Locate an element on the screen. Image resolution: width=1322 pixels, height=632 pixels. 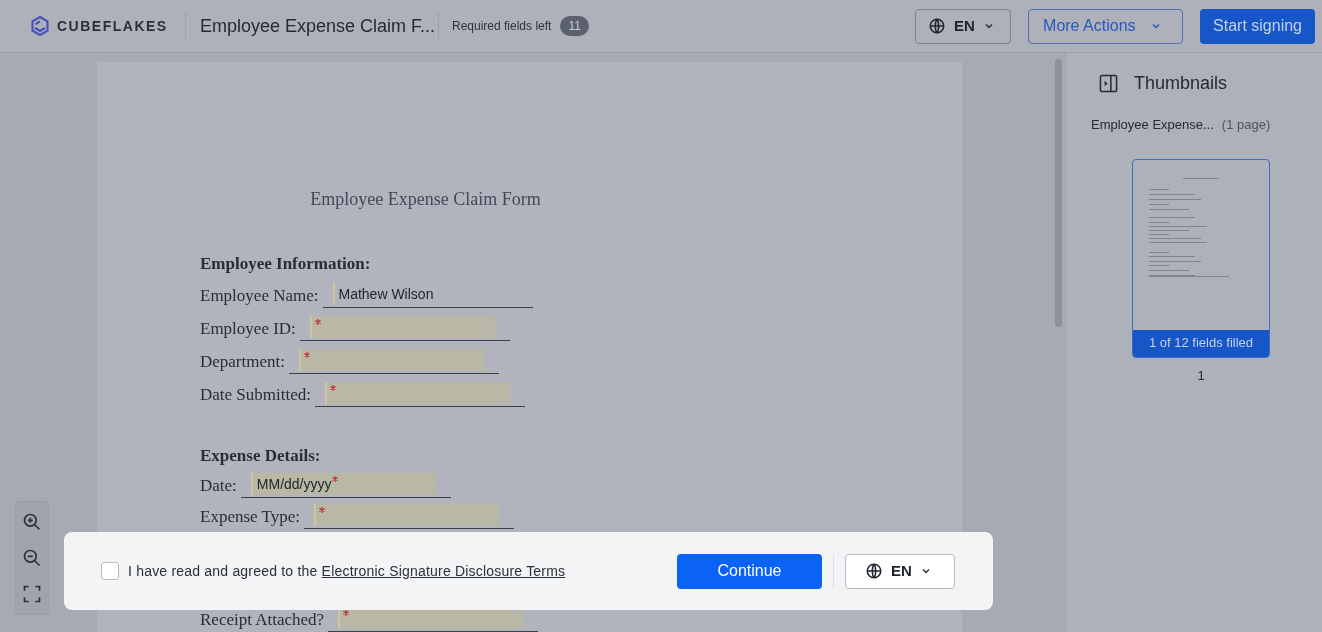
fields-filled-label: 1 of 12 fields filled is located at coordinates (1201, 343).